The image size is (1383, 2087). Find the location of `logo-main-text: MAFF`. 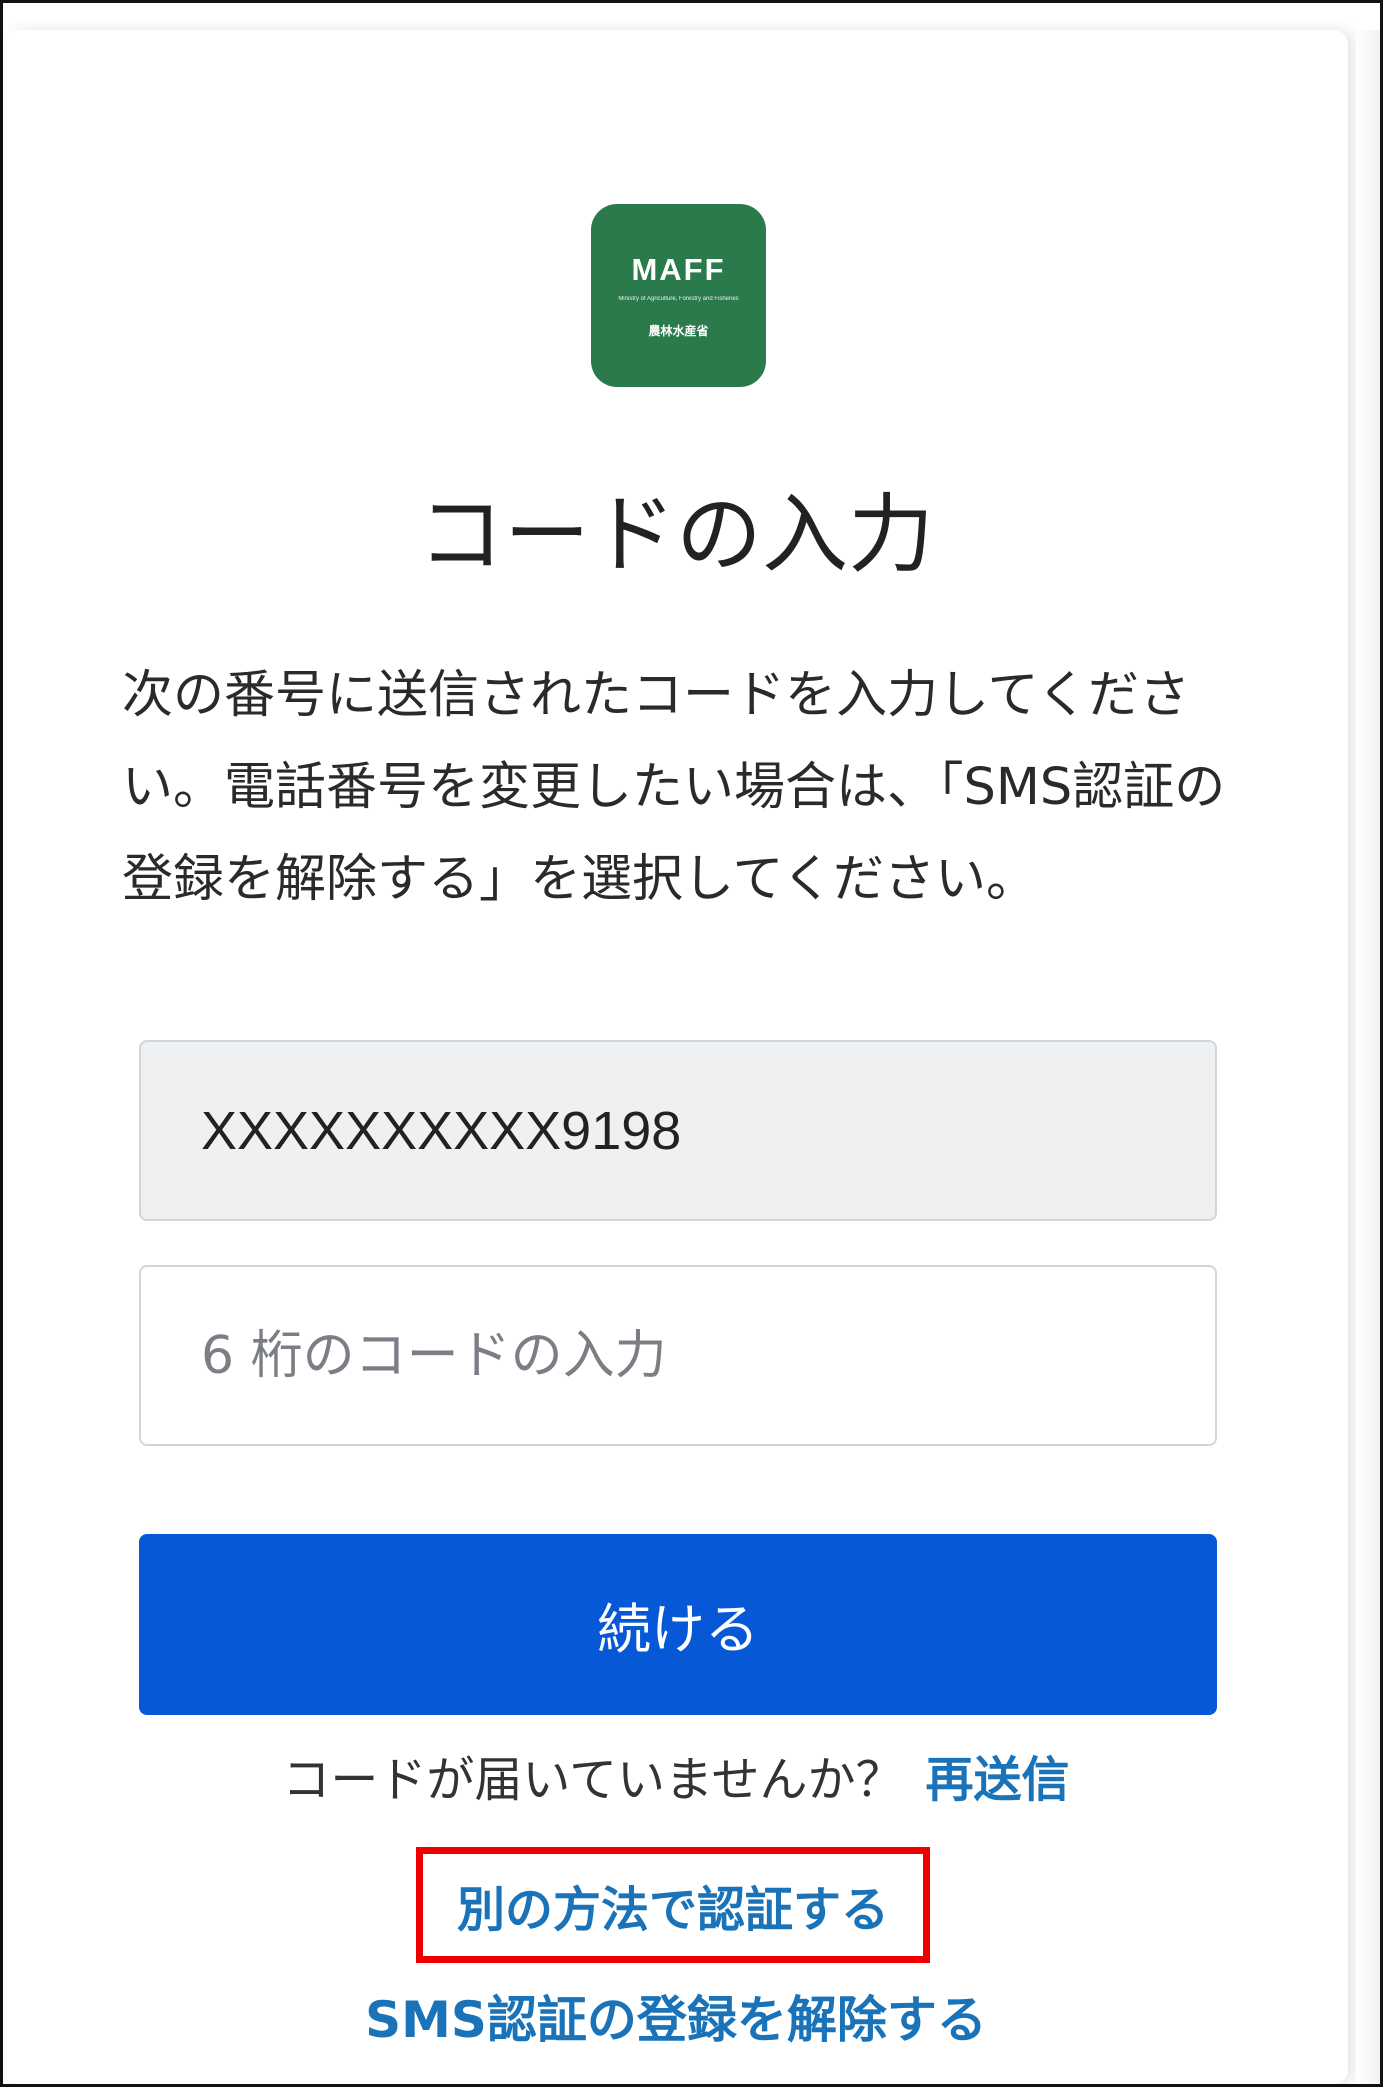

logo-main-text: MAFF is located at coordinates (678, 269).